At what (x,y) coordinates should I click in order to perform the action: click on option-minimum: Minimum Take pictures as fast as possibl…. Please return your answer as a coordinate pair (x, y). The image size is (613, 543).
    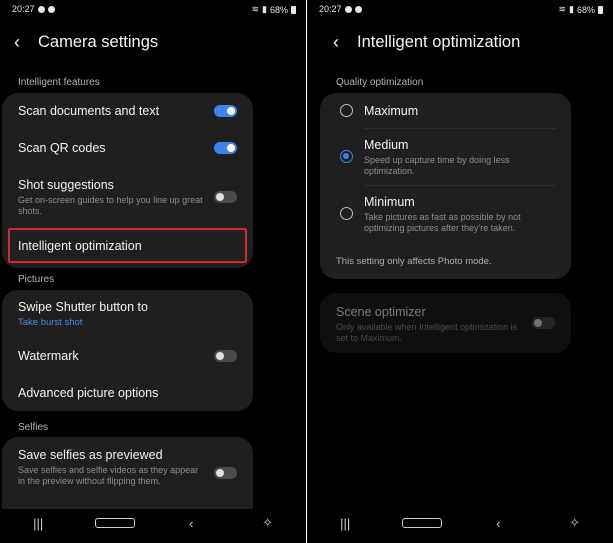
    Looking at the image, I should click on (459, 214).